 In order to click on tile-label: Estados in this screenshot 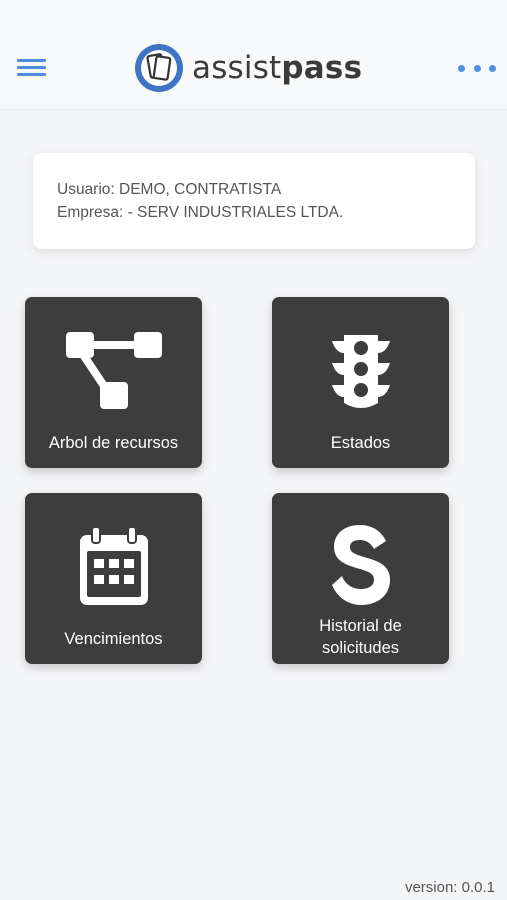, I will do `click(360, 443)`.